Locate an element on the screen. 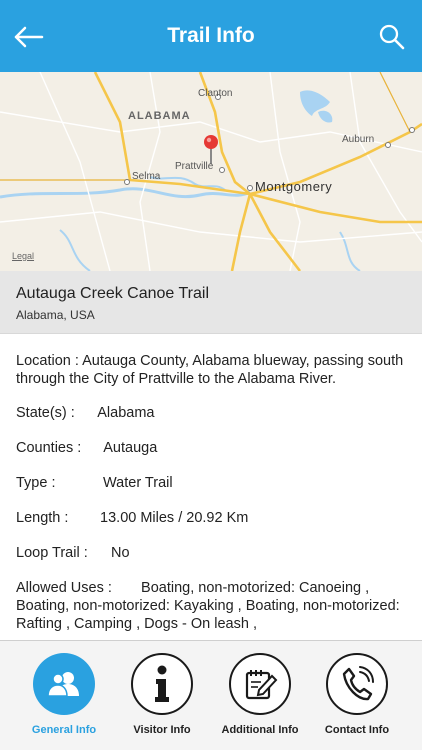  page-title: Trail Info is located at coordinates (211, 35).